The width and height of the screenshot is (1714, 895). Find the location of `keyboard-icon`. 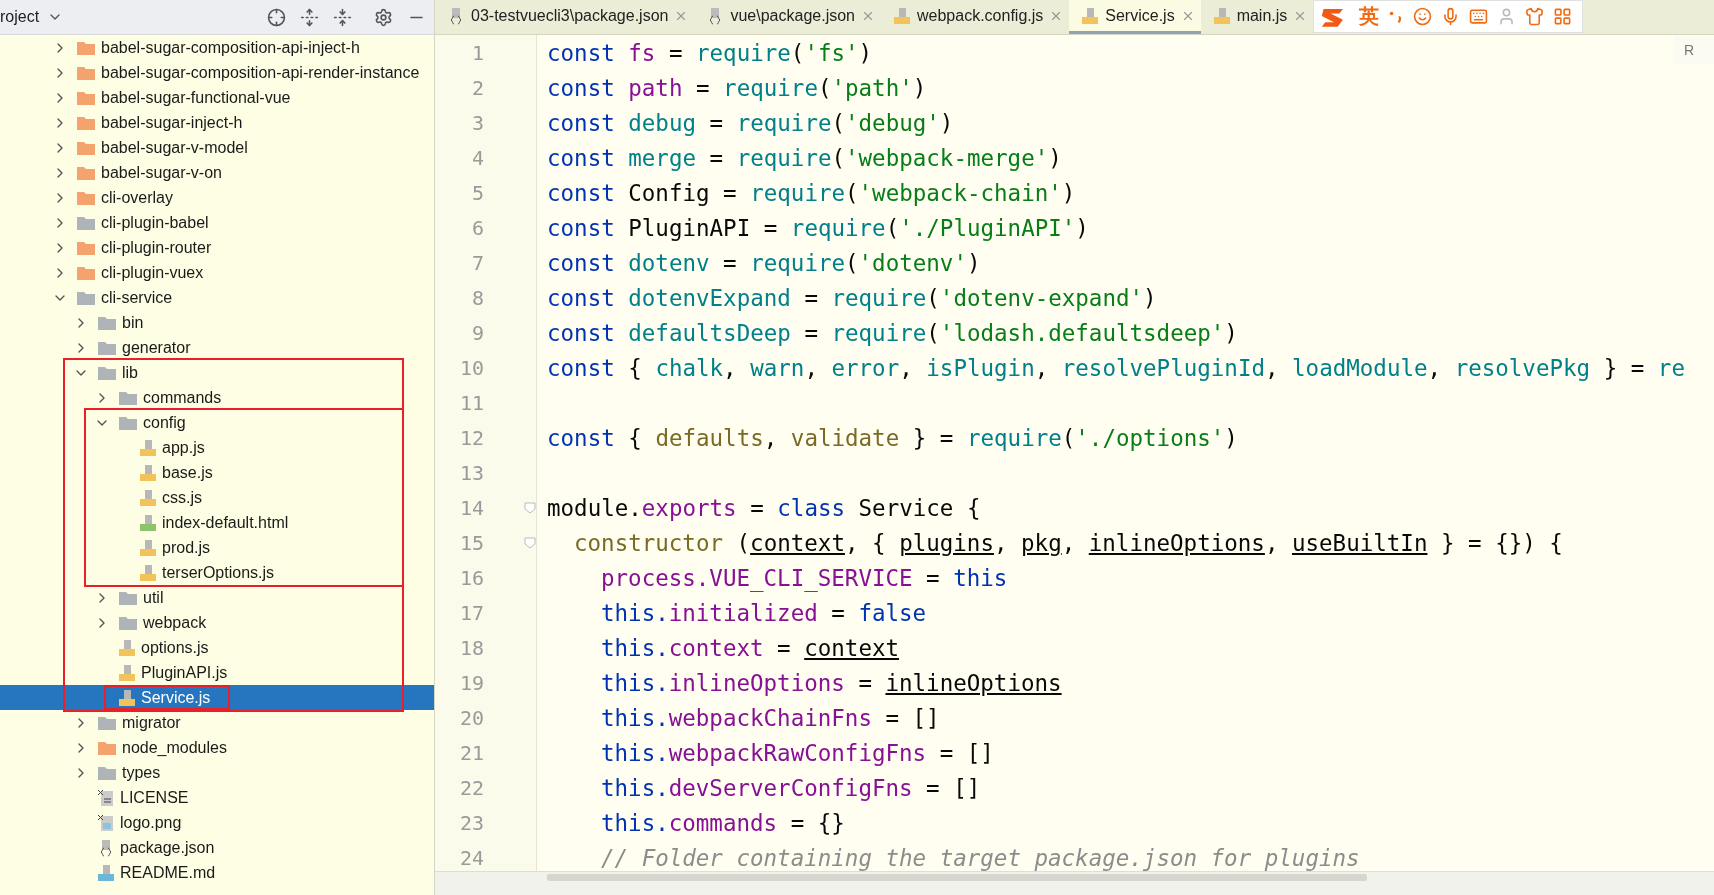

keyboard-icon is located at coordinates (1479, 16).